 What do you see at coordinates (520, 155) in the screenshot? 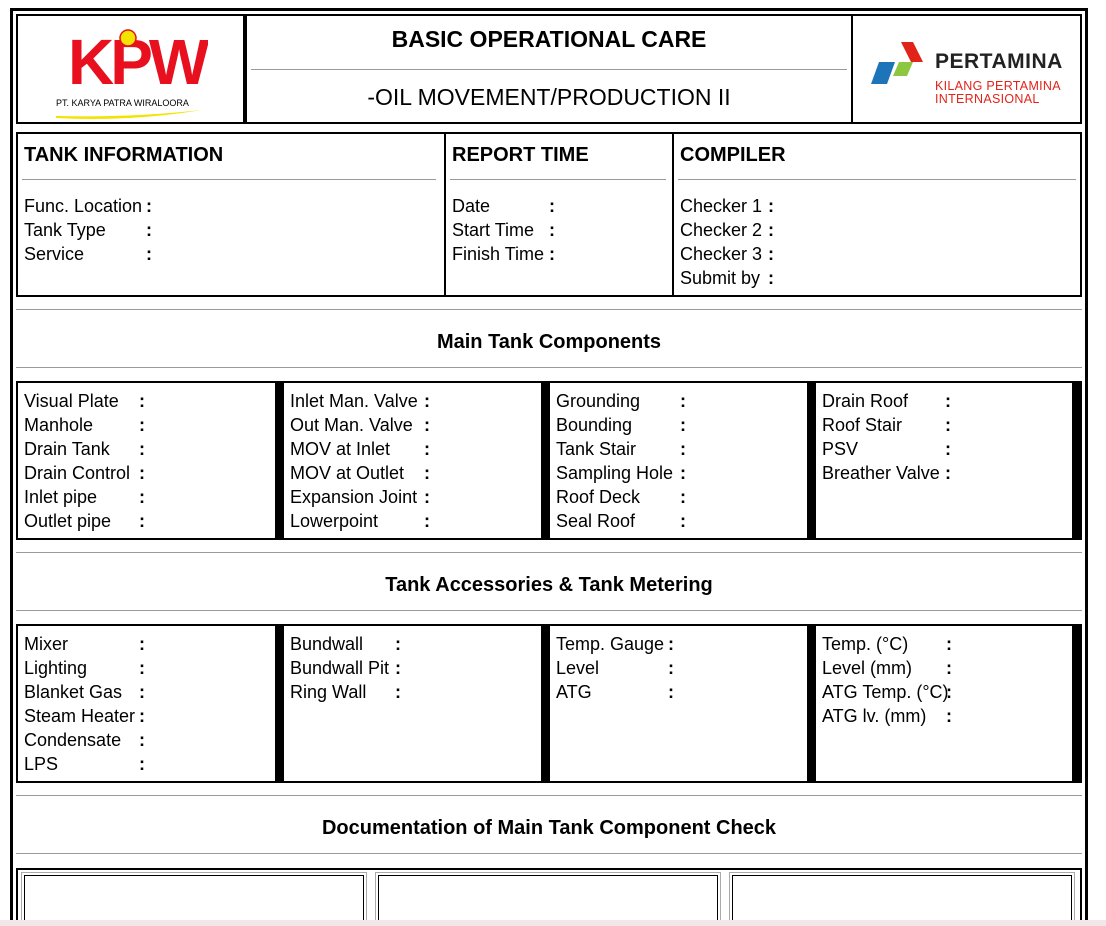
I see `report-time-heading: REPORT TIME` at bounding box center [520, 155].